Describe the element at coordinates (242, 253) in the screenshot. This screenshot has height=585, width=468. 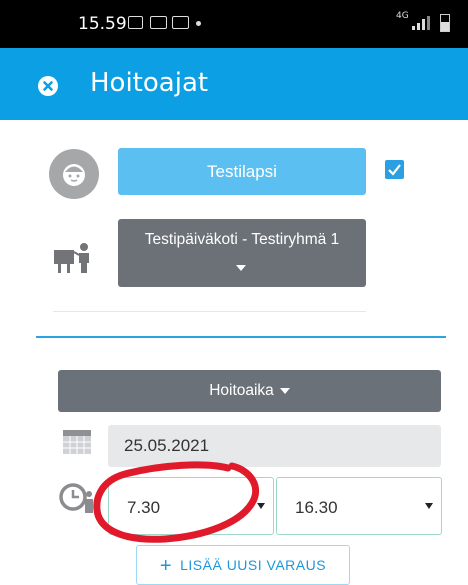
I see `group-select-button: Testipäiväkoti - Testiryhmä 1` at that location.